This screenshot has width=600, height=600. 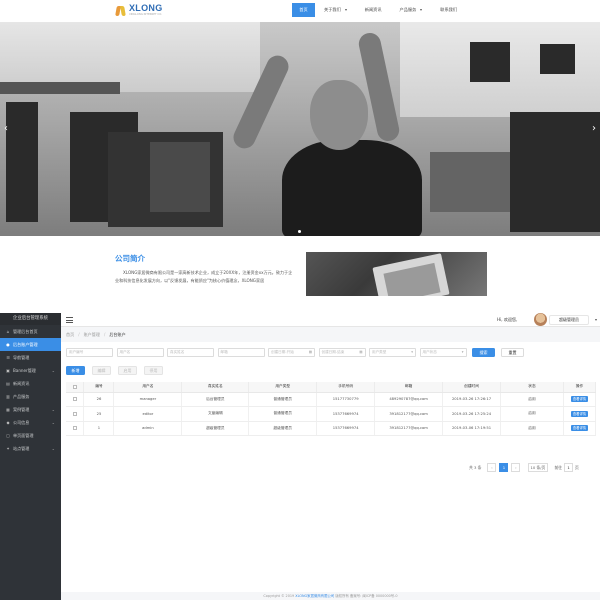 I want to click on table-header-row: 编号 用户名 真实姓名 用户类型 手机号码 邮箱 创建时间 状态 操作, so click(x=331, y=387).